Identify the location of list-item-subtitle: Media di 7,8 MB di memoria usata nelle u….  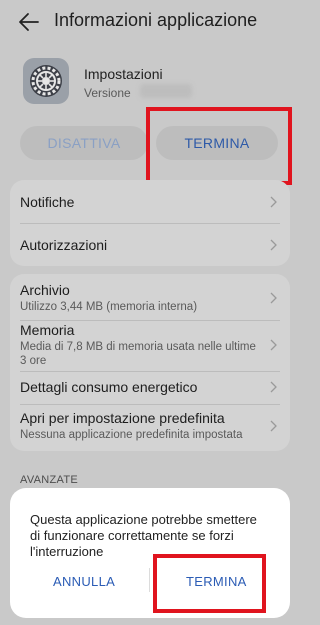
(138, 354).